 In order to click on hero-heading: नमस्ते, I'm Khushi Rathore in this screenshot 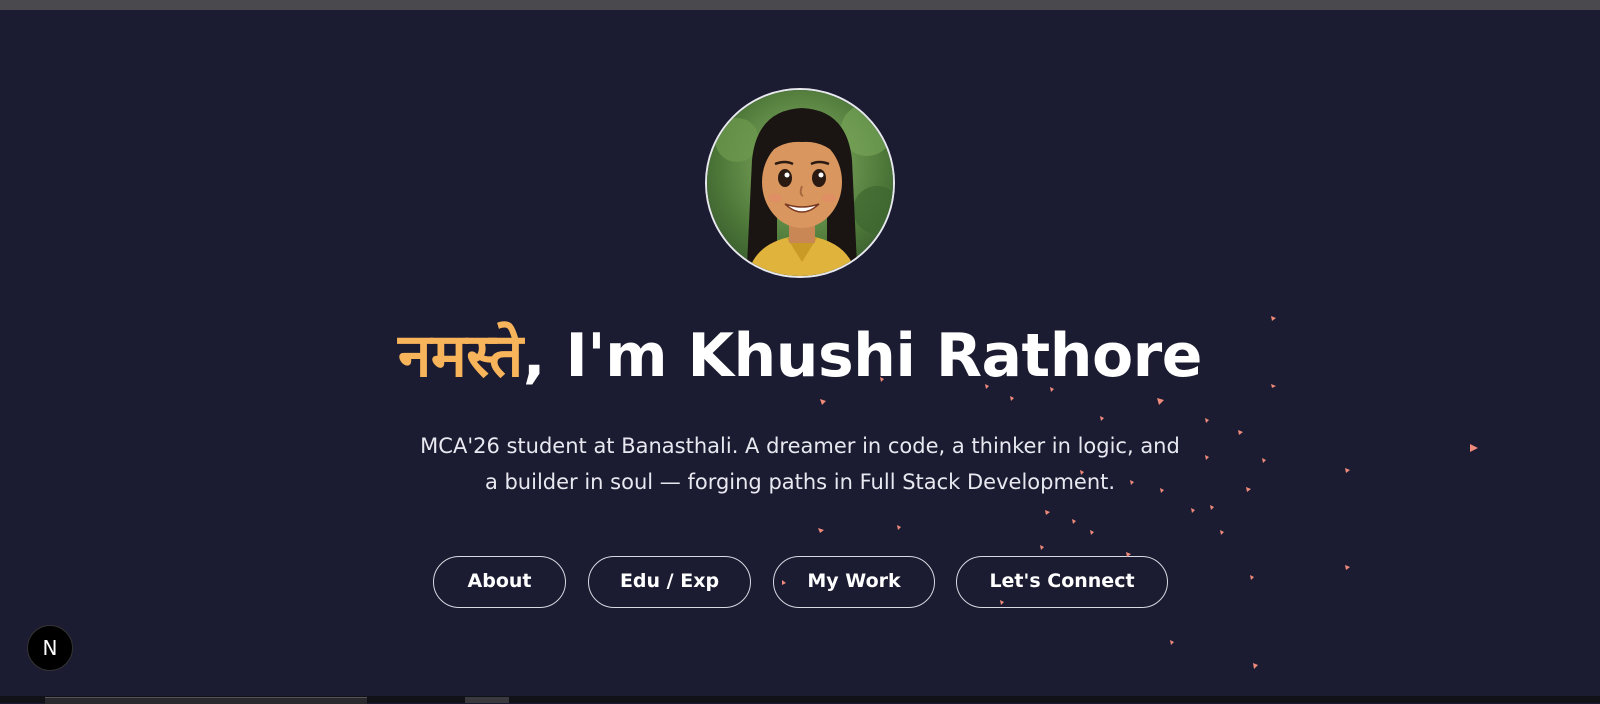, I will do `click(800, 353)`.